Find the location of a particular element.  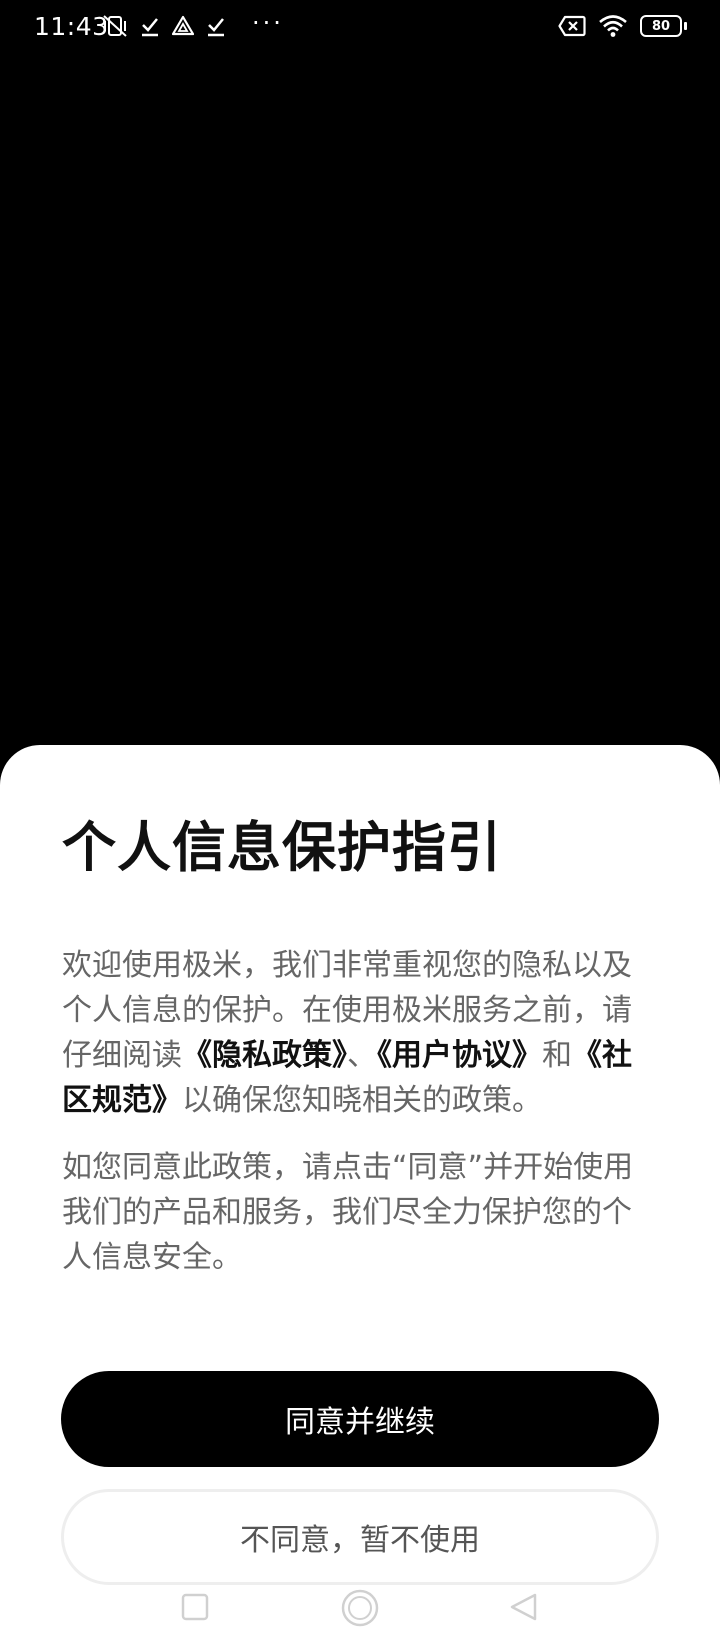

status-bar: 11:43 ··· 80 is located at coordinates (360, 28).